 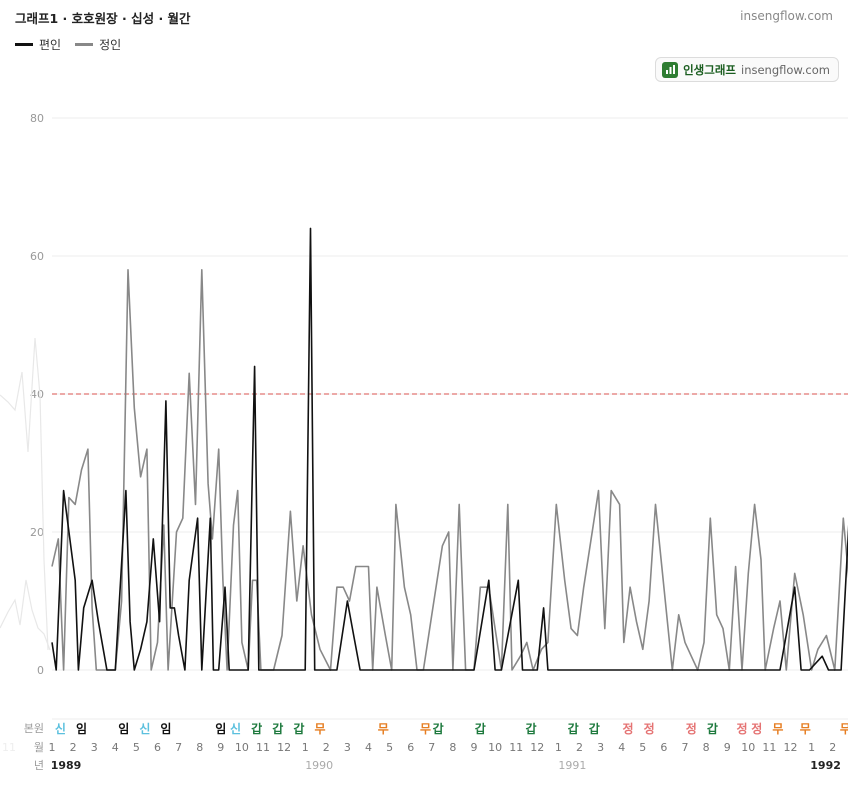 I want to click on y-tick-label: 80, so click(x=37, y=118).